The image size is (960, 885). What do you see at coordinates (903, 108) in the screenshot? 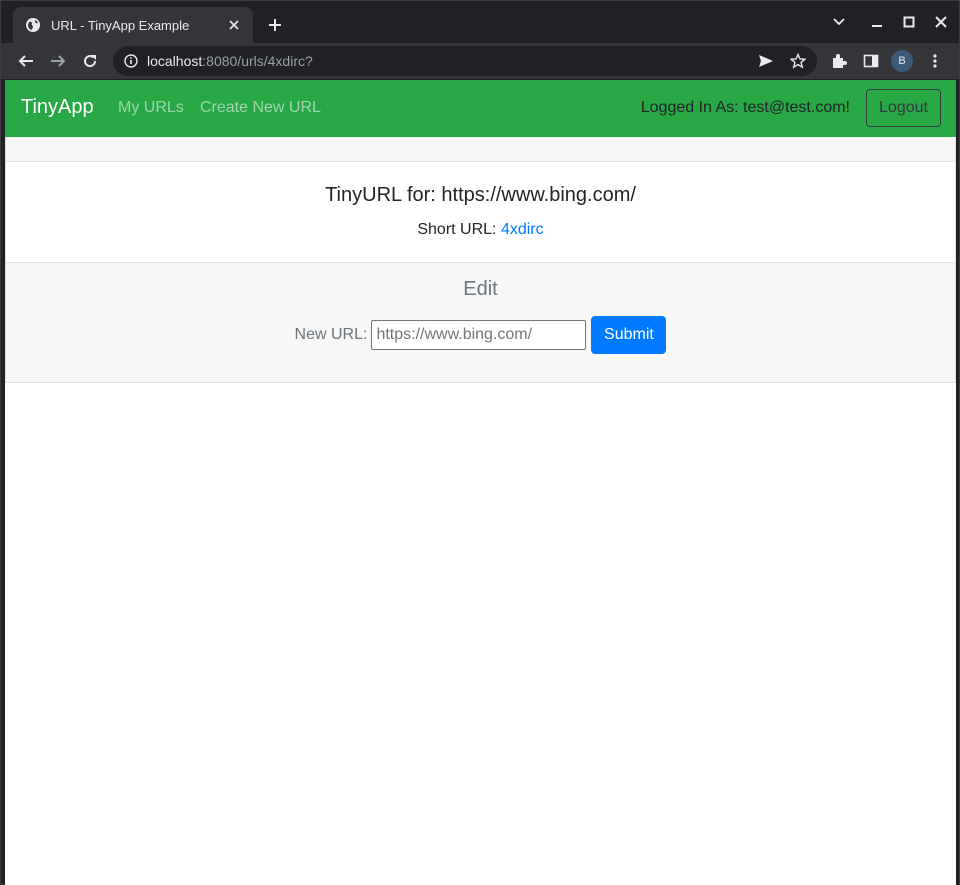
I see `logout-button: Logout` at bounding box center [903, 108].